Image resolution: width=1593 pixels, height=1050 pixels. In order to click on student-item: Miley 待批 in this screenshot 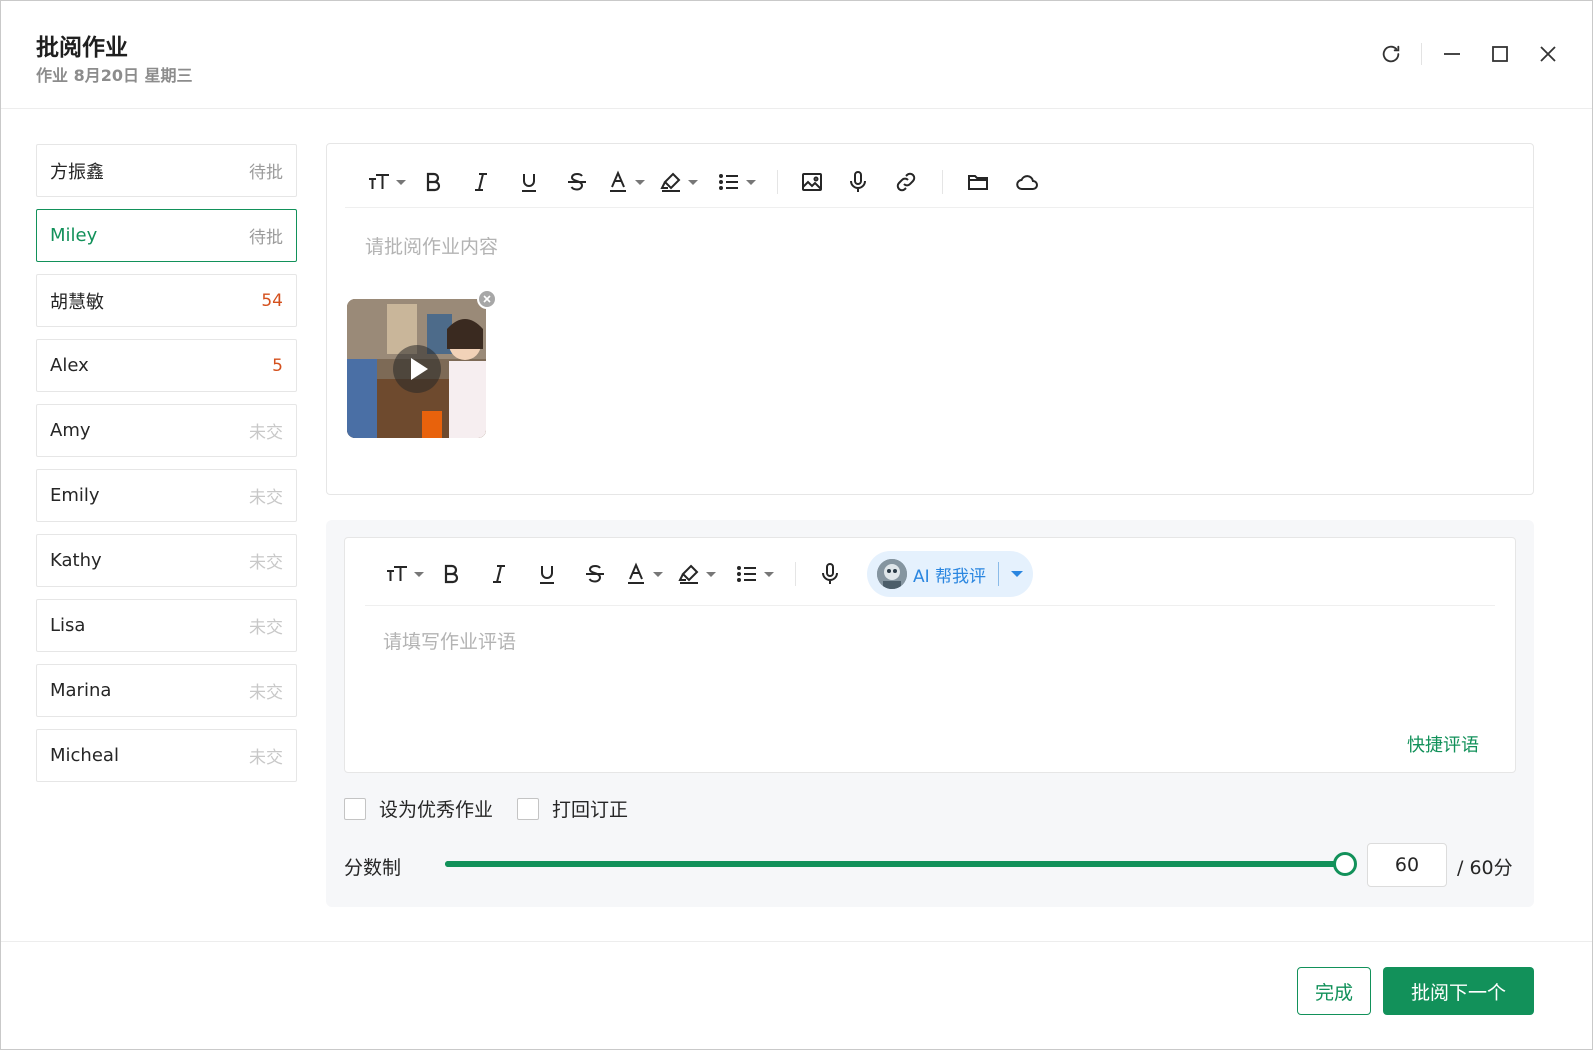, I will do `click(166, 235)`.